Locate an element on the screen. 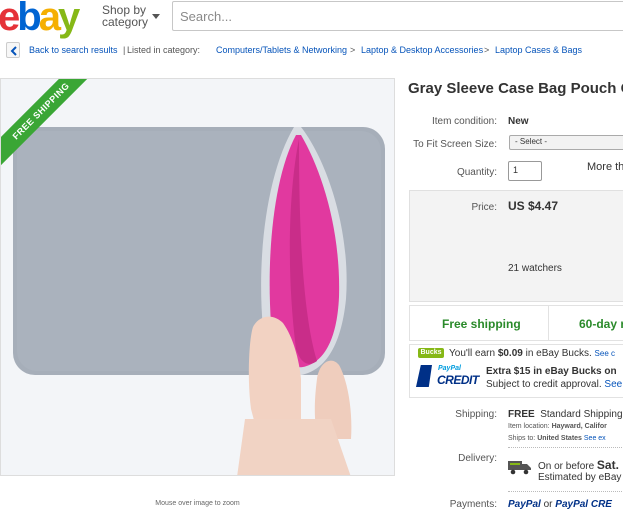 This screenshot has width=623, height=509. chevron-down-icon is located at coordinates (156, 16).